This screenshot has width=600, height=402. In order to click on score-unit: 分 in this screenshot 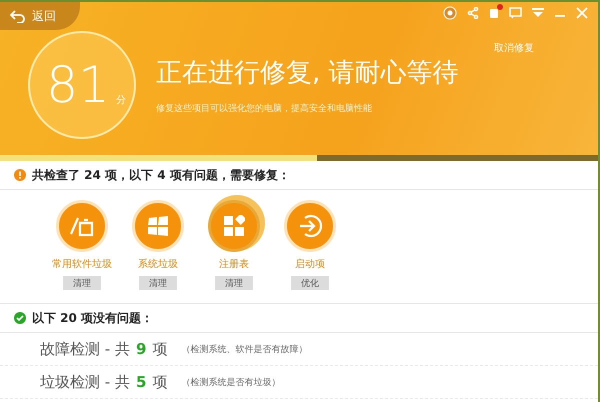, I will do `click(121, 100)`.